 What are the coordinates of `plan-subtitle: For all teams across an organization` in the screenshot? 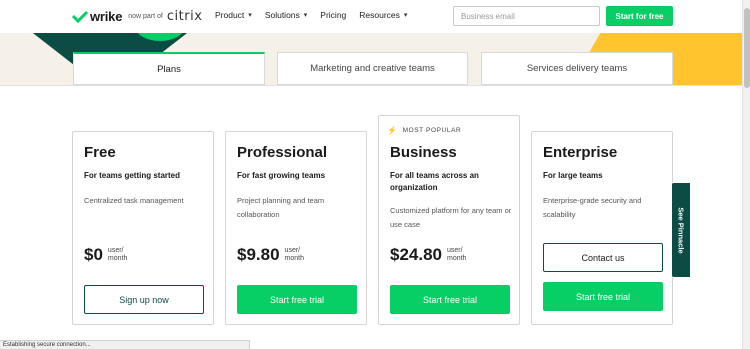 It's located at (434, 181).